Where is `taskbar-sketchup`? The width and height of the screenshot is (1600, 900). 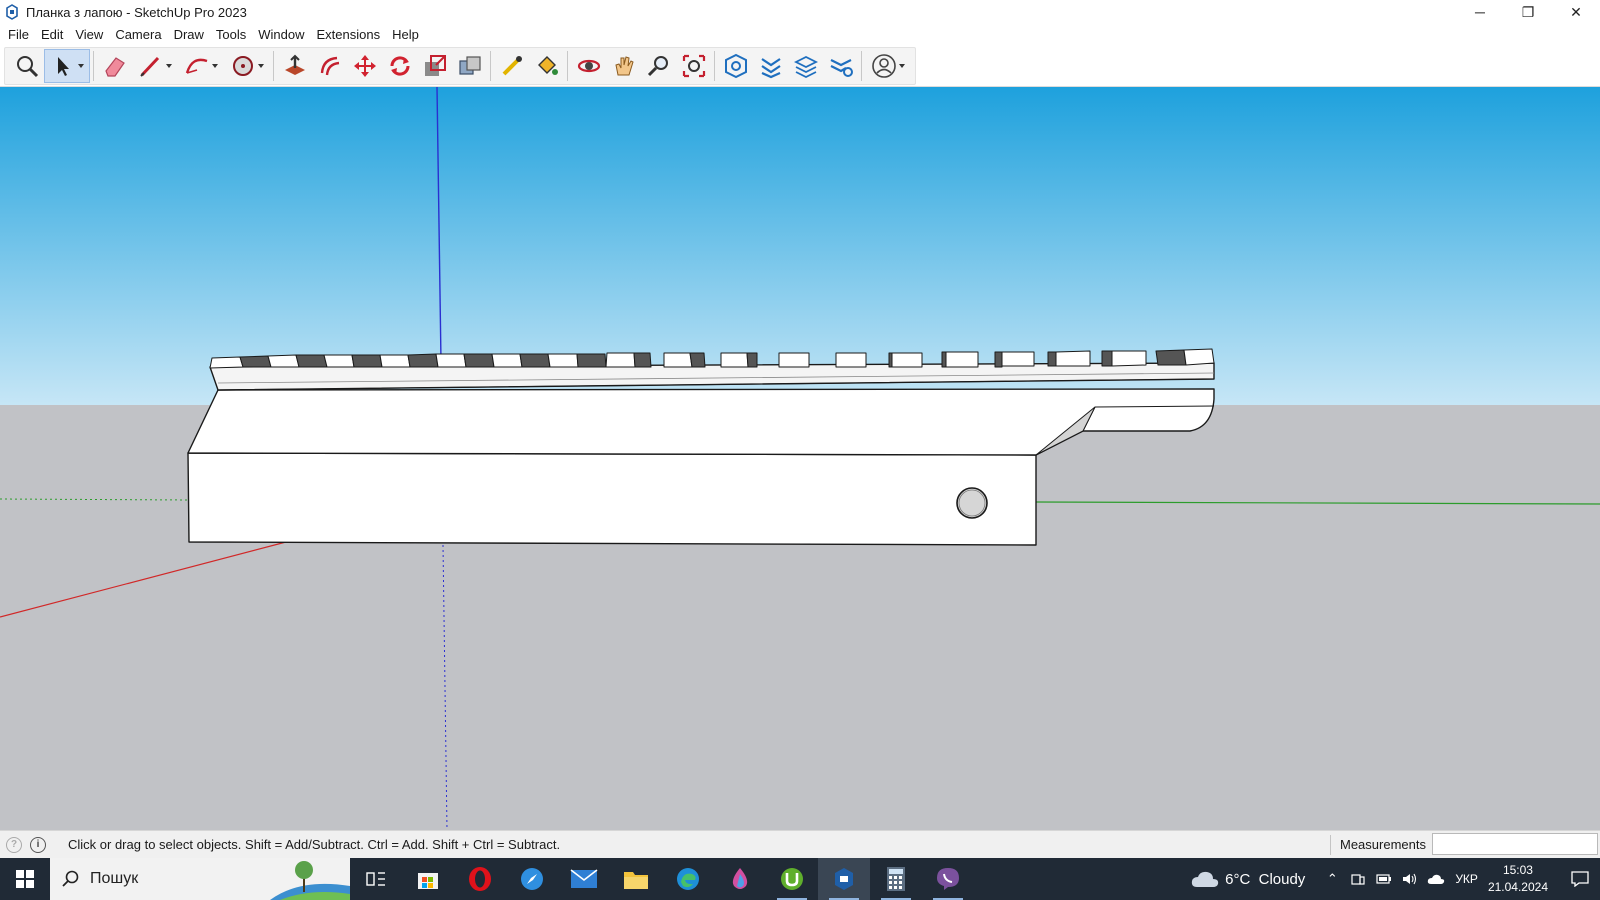 taskbar-sketchup is located at coordinates (844, 879).